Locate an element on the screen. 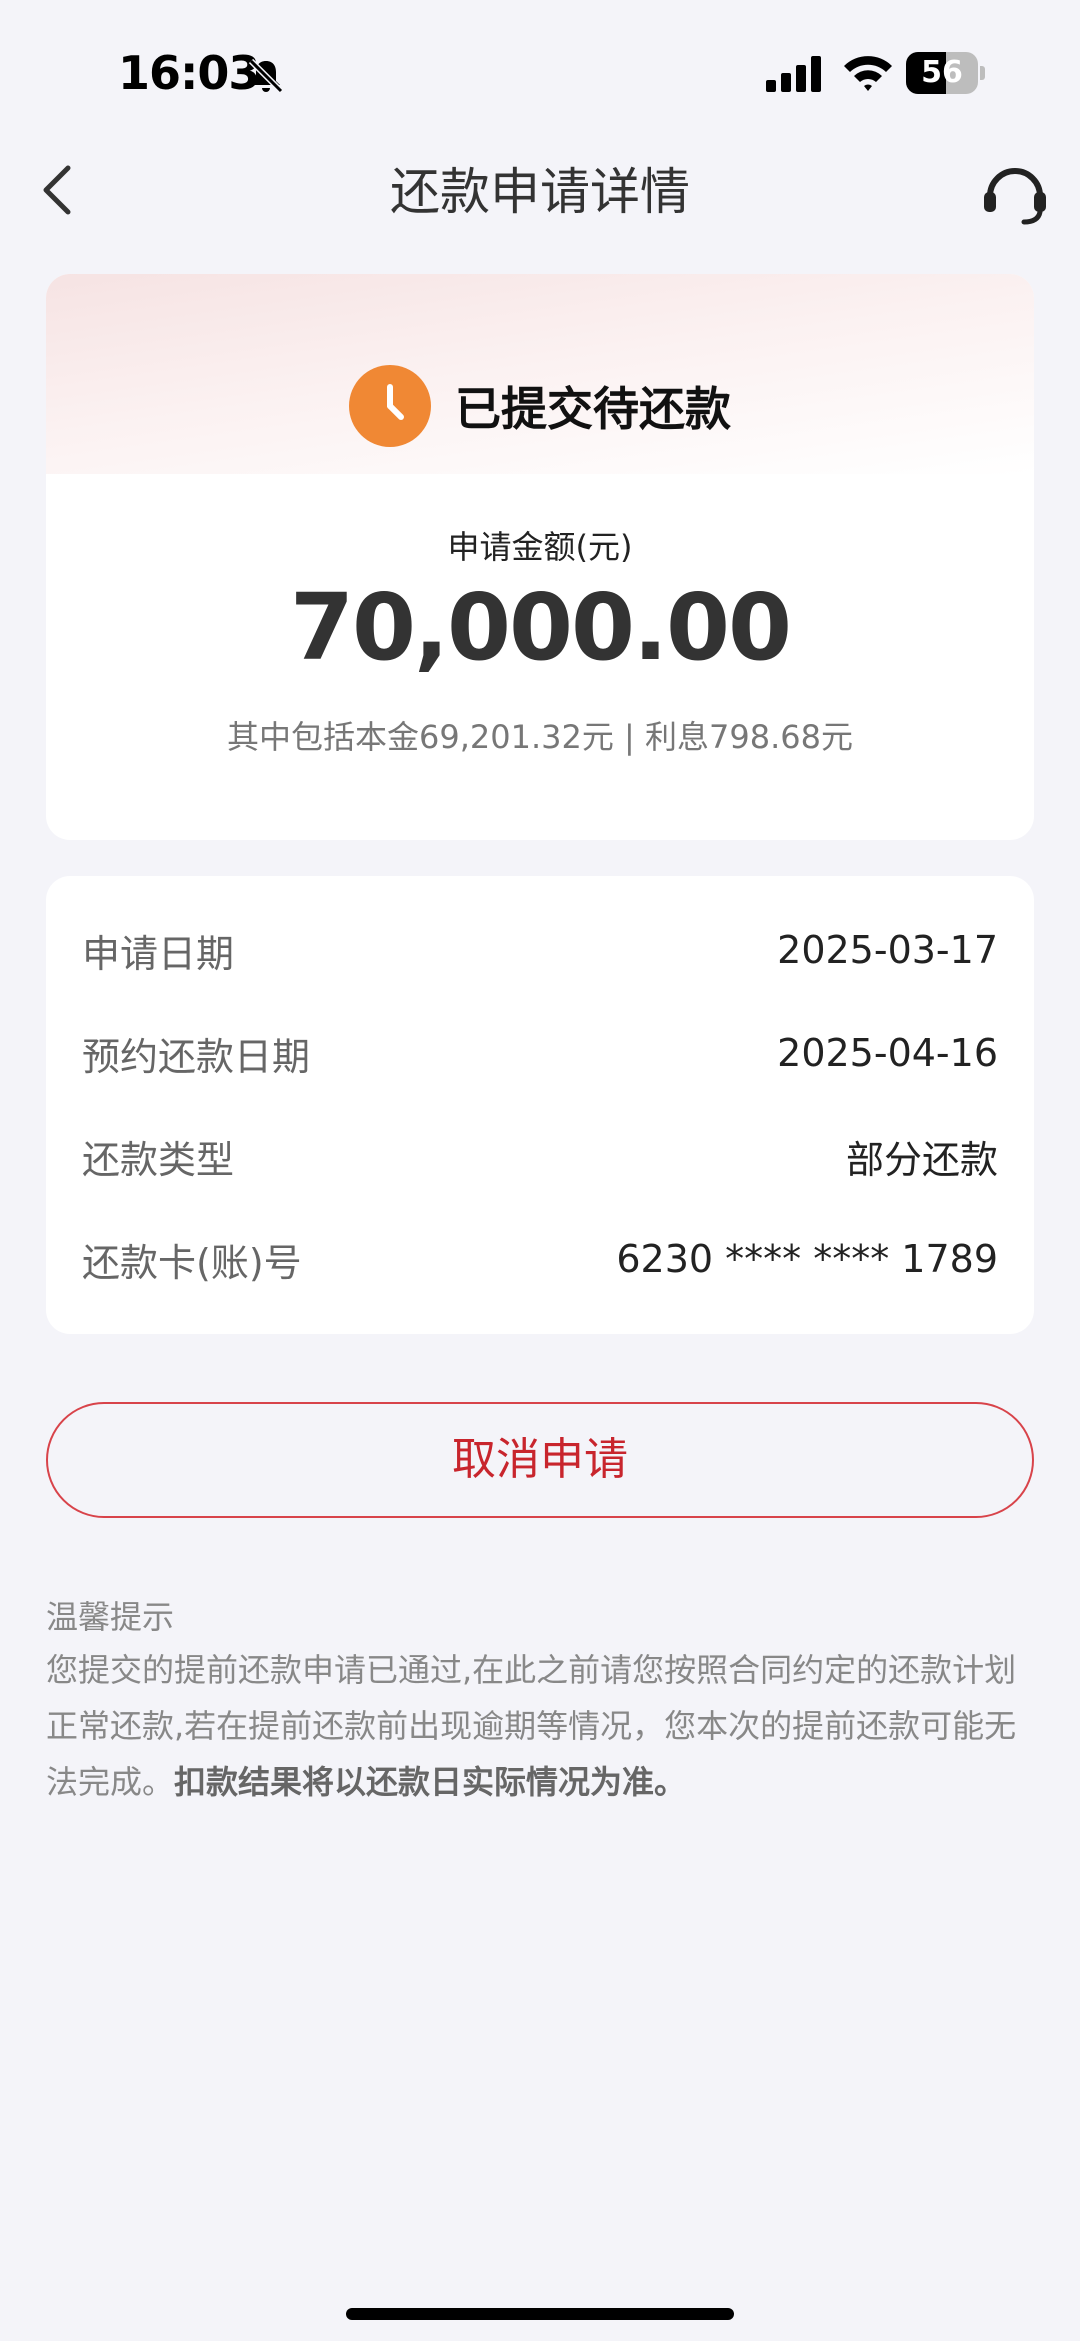 The width and height of the screenshot is (1080, 2341). status-time: 16:03 is located at coordinates (189, 73).